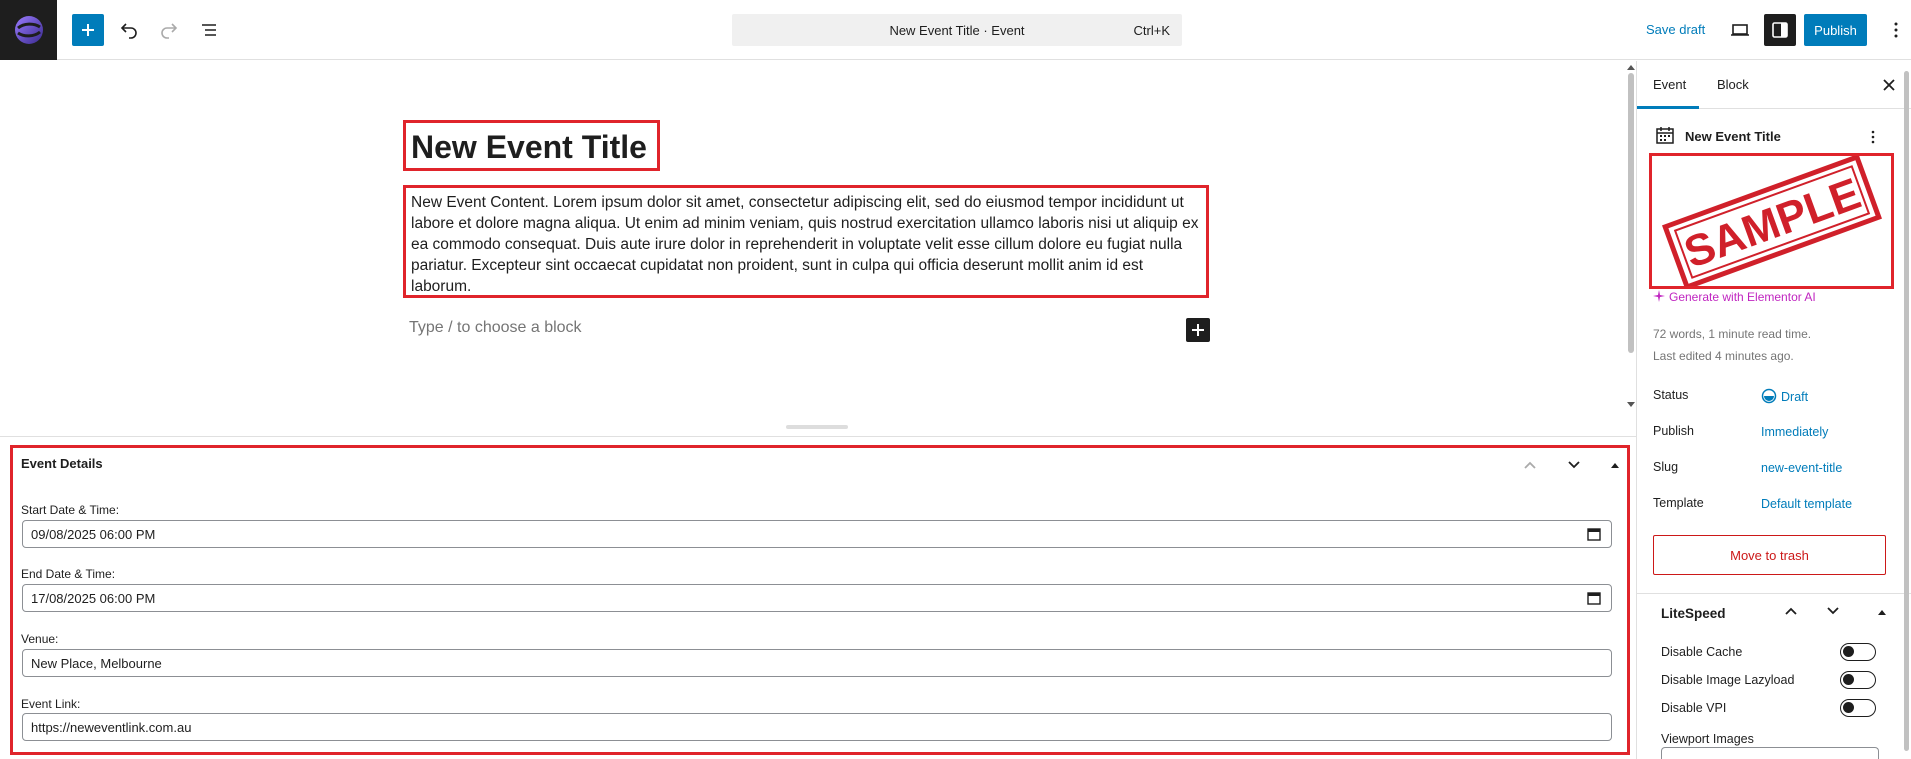 The height and width of the screenshot is (759, 1911). What do you see at coordinates (111, 727) in the screenshot?
I see `event-link-value: https://neweventlink.com.au` at bounding box center [111, 727].